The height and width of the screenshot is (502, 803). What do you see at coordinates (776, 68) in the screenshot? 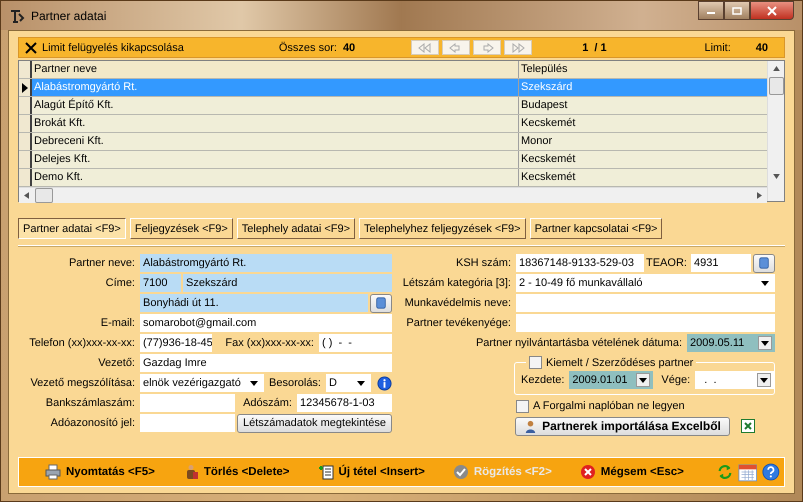
I see `scroll-up-icon` at bounding box center [776, 68].